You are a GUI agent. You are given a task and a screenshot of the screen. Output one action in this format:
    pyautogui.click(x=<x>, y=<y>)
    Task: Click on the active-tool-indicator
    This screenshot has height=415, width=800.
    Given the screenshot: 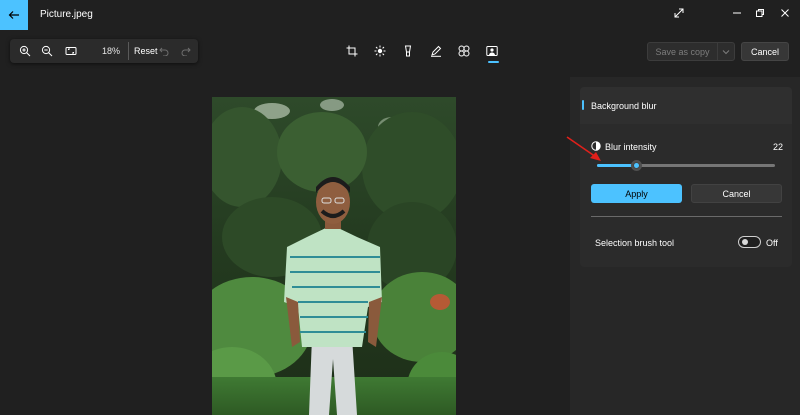 What is the action you would take?
    pyautogui.click(x=493, y=62)
    